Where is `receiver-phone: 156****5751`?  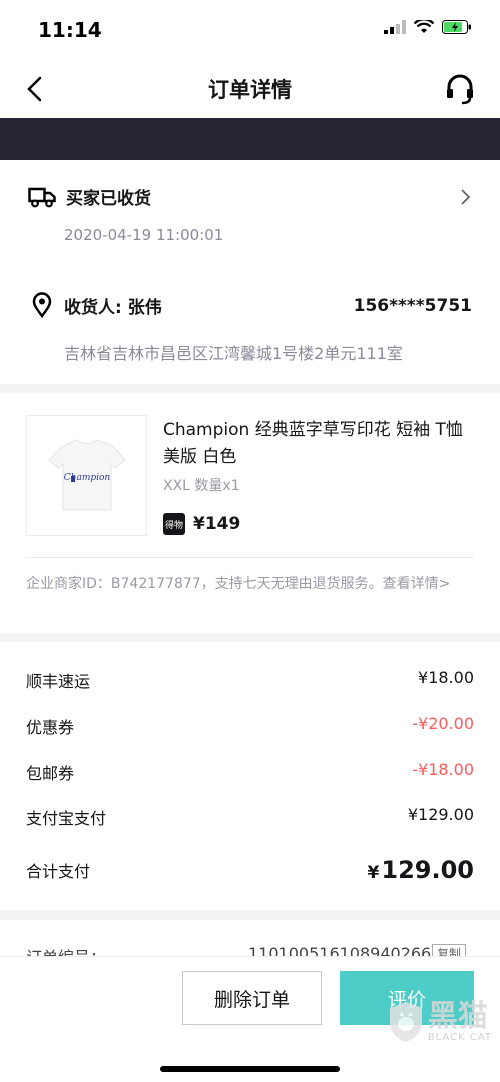
receiver-phone: 156****5751 is located at coordinates (412, 306).